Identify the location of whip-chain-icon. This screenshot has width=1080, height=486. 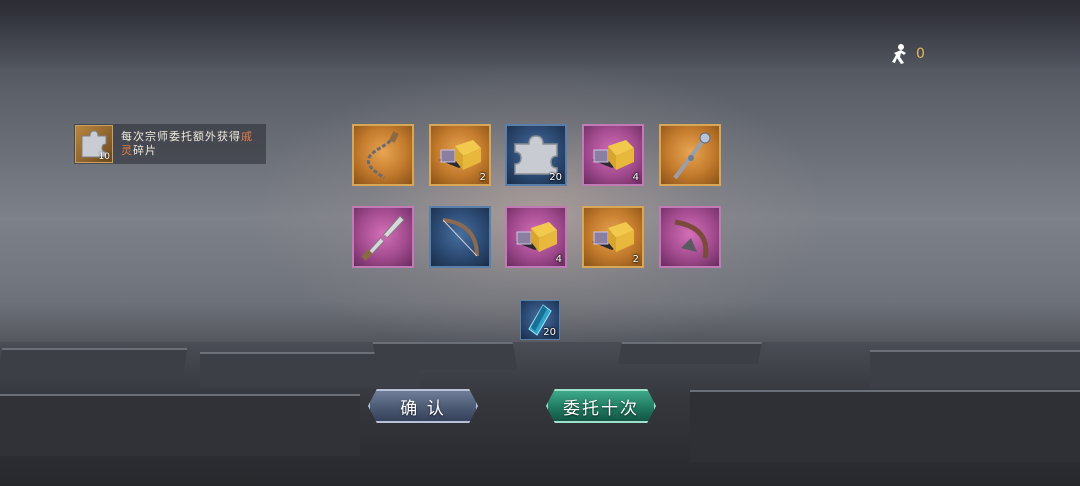
(382, 155).